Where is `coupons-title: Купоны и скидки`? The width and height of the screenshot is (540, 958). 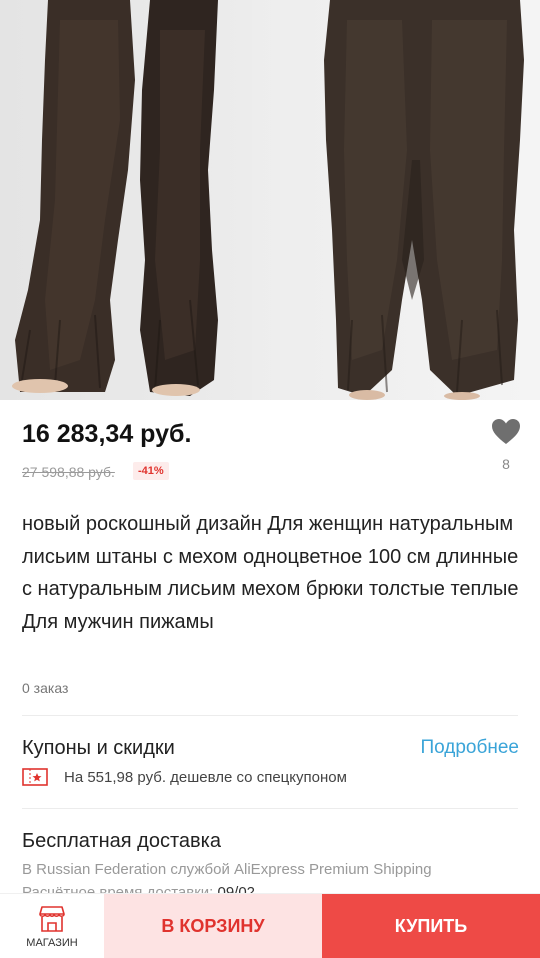
coupons-title: Купоны и скидки is located at coordinates (98, 748).